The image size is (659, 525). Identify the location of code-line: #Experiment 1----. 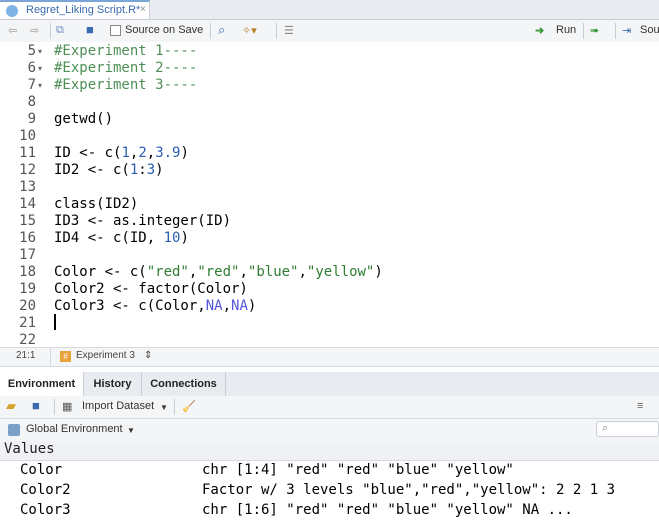
(125, 51).